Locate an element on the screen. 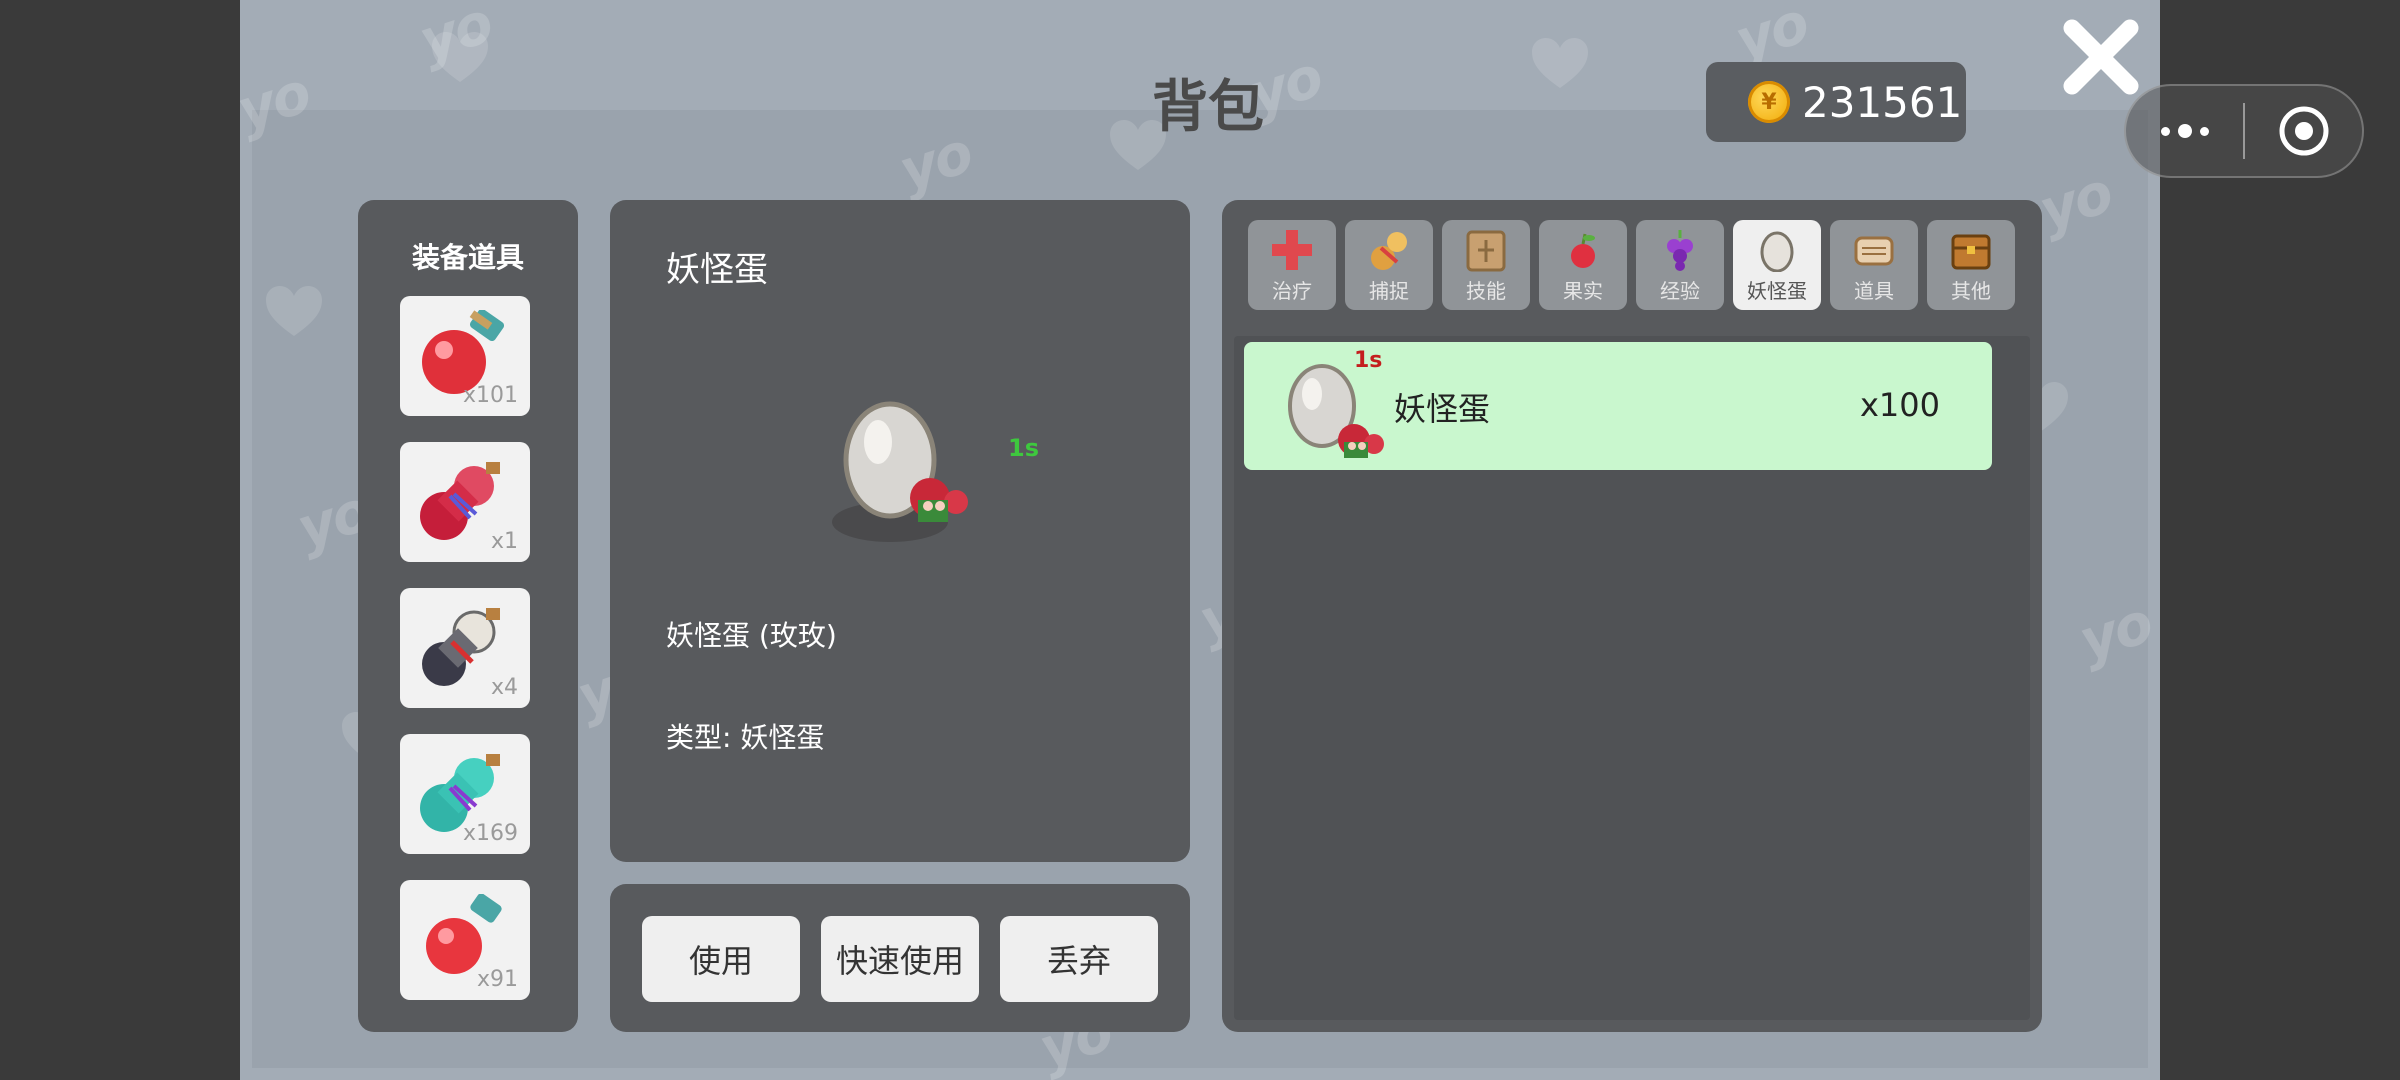 This screenshot has width=2400, height=1080. item-detail-panel: 妖怪蛋 1s 妖怪蛋 (玫玫) 类型: 妖怪蛋 is located at coordinates (900, 531).